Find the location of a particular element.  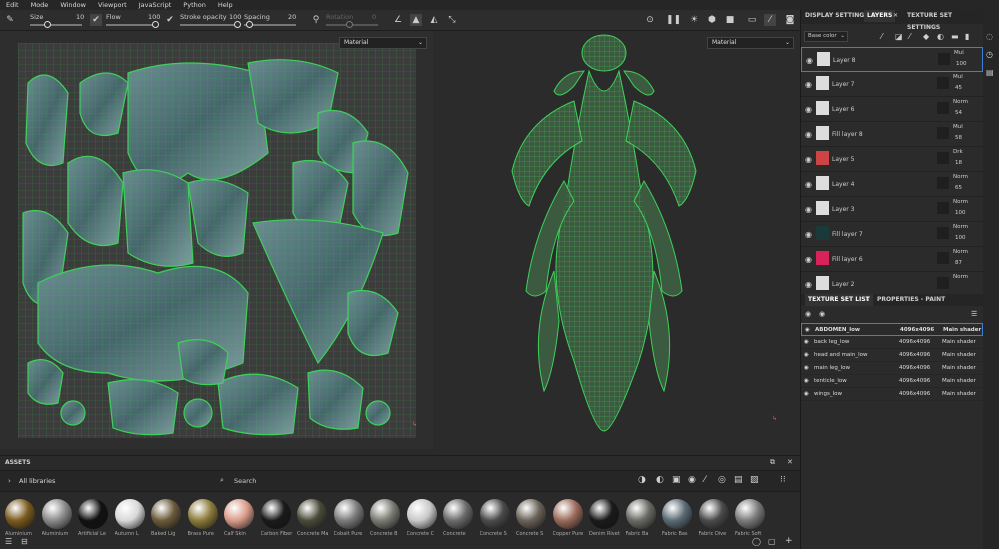

stroke-opacity-slider is located at coordinates (210, 25).